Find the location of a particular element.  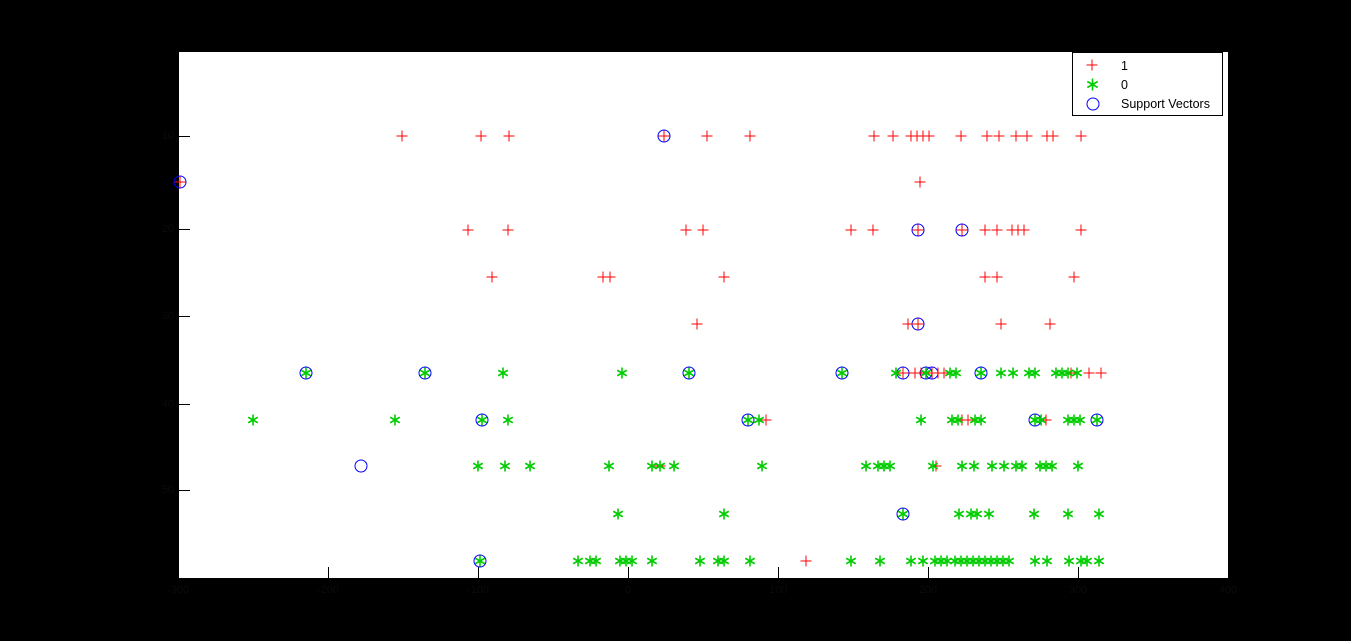

x-tick-label: 300 is located at coordinates (1078, 590).